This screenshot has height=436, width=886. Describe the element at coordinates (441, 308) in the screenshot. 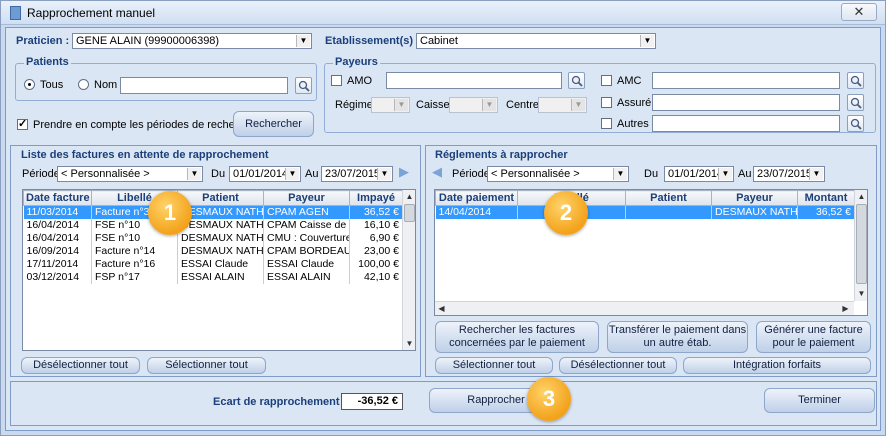

I see `scroll-left-icon: ◀` at that location.